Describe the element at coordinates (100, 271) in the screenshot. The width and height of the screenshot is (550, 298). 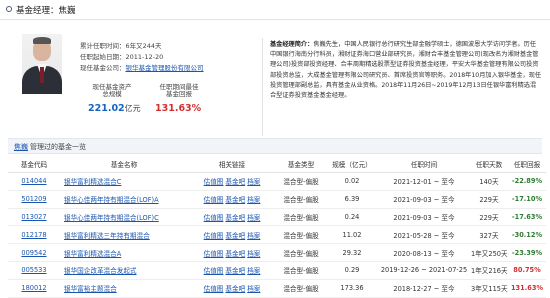
I see `fund-name-link: 银华国企改革混合发起式` at that location.